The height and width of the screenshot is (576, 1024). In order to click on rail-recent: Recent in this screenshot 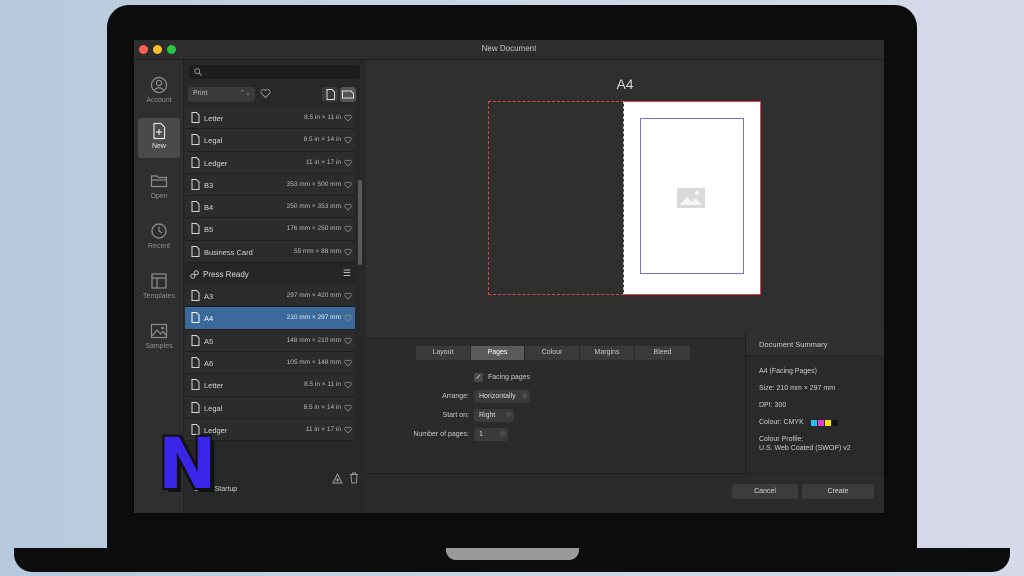, I will do `click(159, 238)`.